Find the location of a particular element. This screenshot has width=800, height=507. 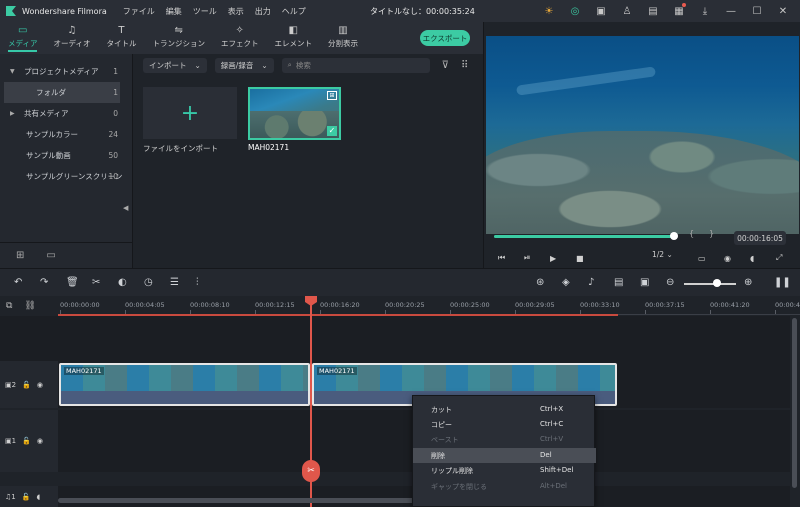

import-dropdown: インポート ⌄ is located at coordinates (175, 65).